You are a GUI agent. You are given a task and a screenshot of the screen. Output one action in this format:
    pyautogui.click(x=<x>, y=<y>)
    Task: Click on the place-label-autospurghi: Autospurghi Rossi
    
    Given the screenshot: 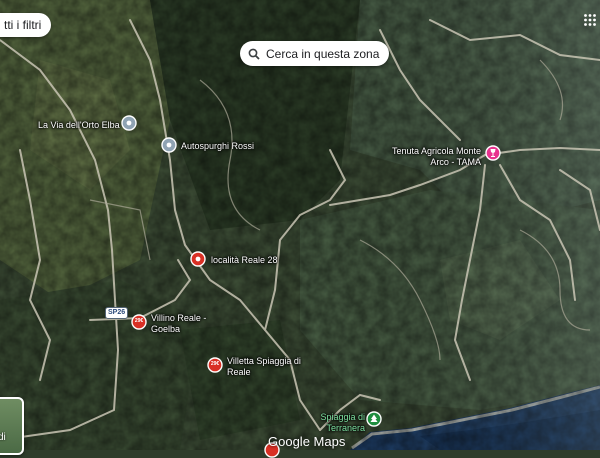 What is the action you would take?
    pyautogui.click(x=217, y=146)
    